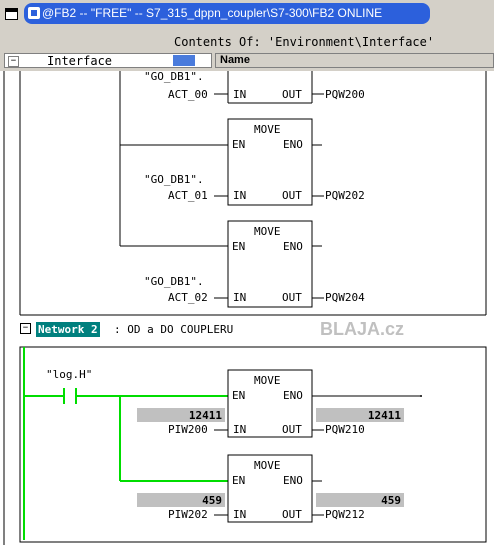 This screenshot has height=545, width=494. What do you see at coordinates (188, 94) in the screenshot?
I see `block1-address: ACT_00` at bounding box center [188, 94].